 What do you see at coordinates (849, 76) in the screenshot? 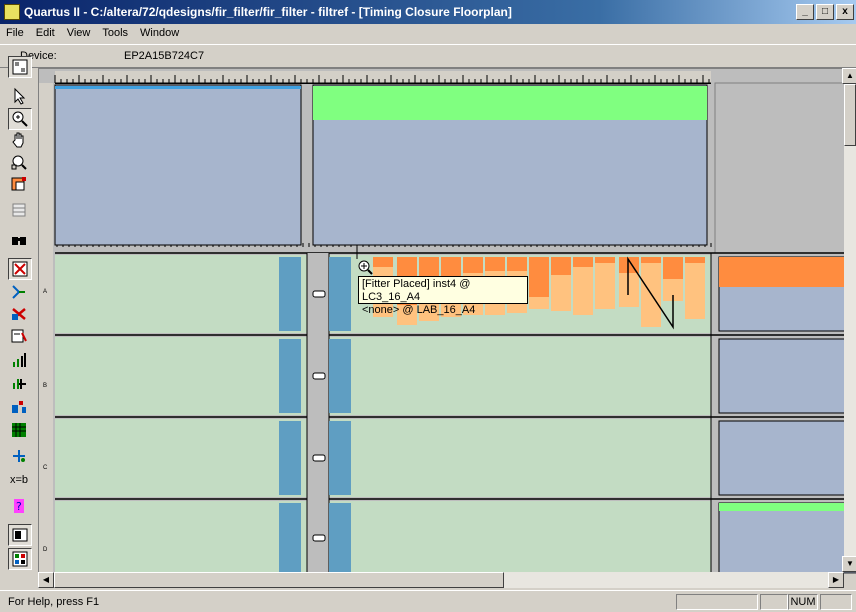
I see `scroll-up-button: ▲` at bounding box center [849, 76].